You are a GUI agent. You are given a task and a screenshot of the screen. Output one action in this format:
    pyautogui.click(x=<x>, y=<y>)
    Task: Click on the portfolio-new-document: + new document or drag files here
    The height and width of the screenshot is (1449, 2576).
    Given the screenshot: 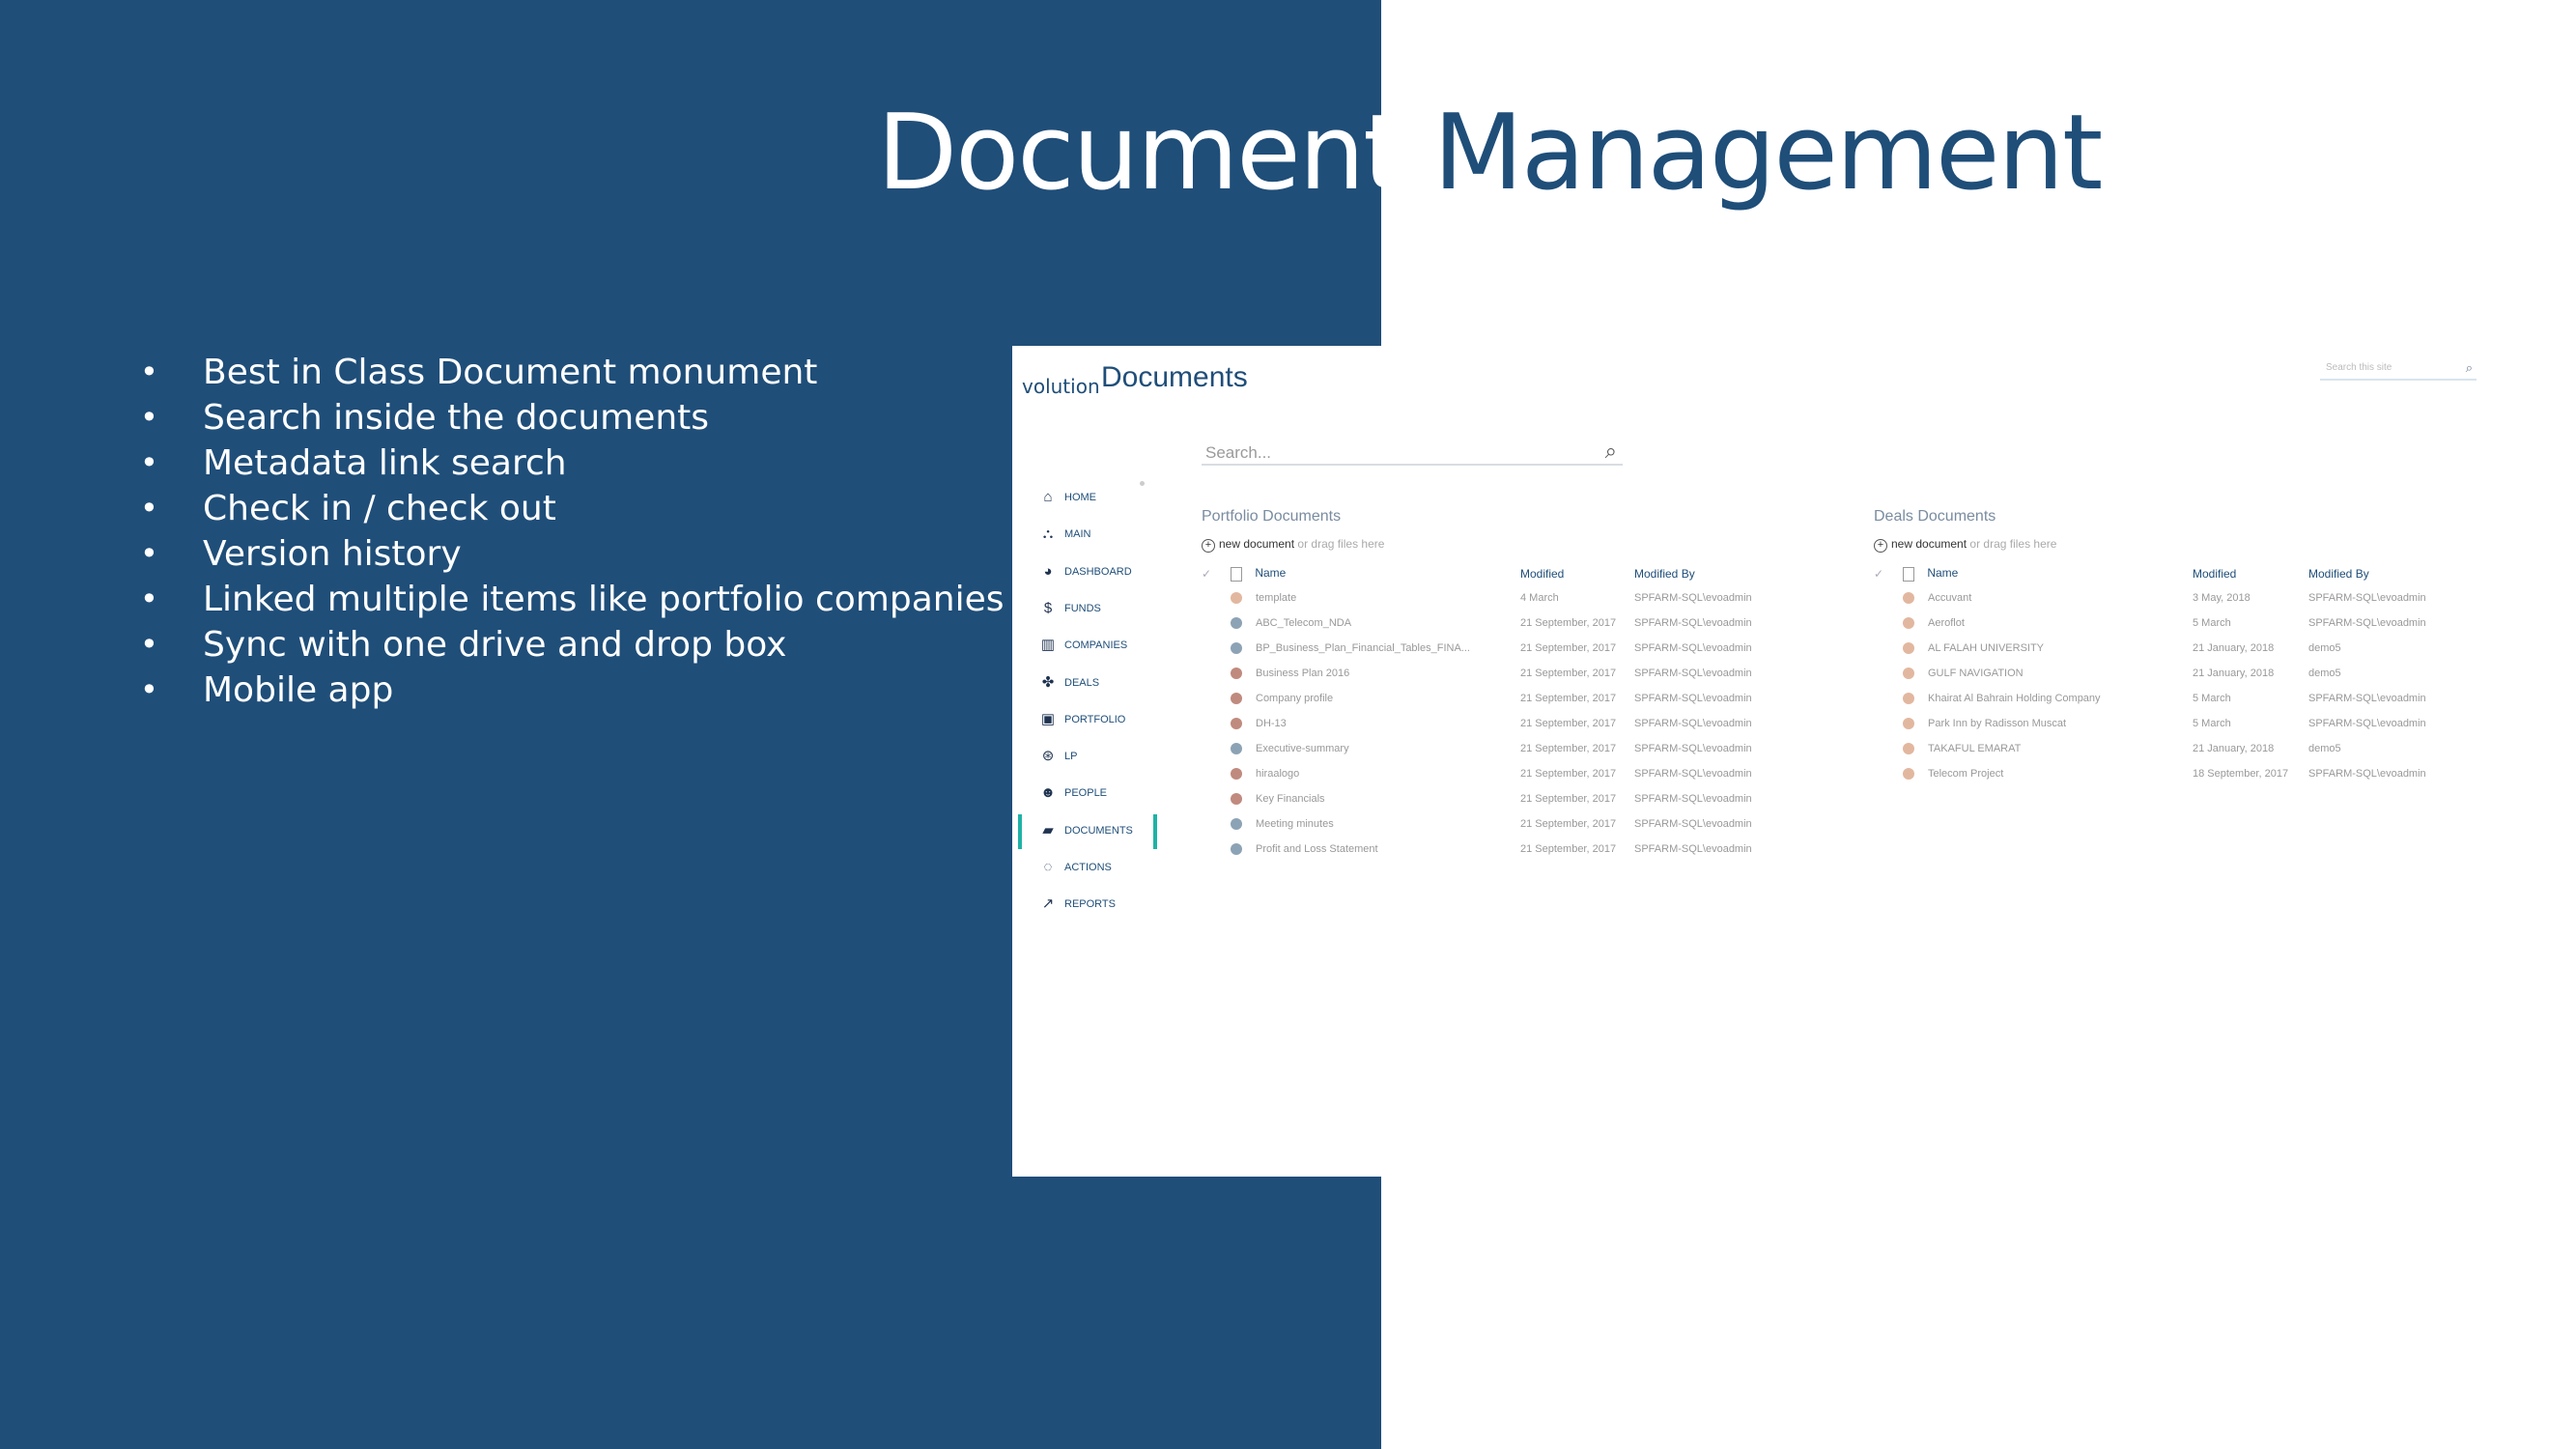 What is the action you would take?
    pyautogui.click(x=1293, y=545)
    